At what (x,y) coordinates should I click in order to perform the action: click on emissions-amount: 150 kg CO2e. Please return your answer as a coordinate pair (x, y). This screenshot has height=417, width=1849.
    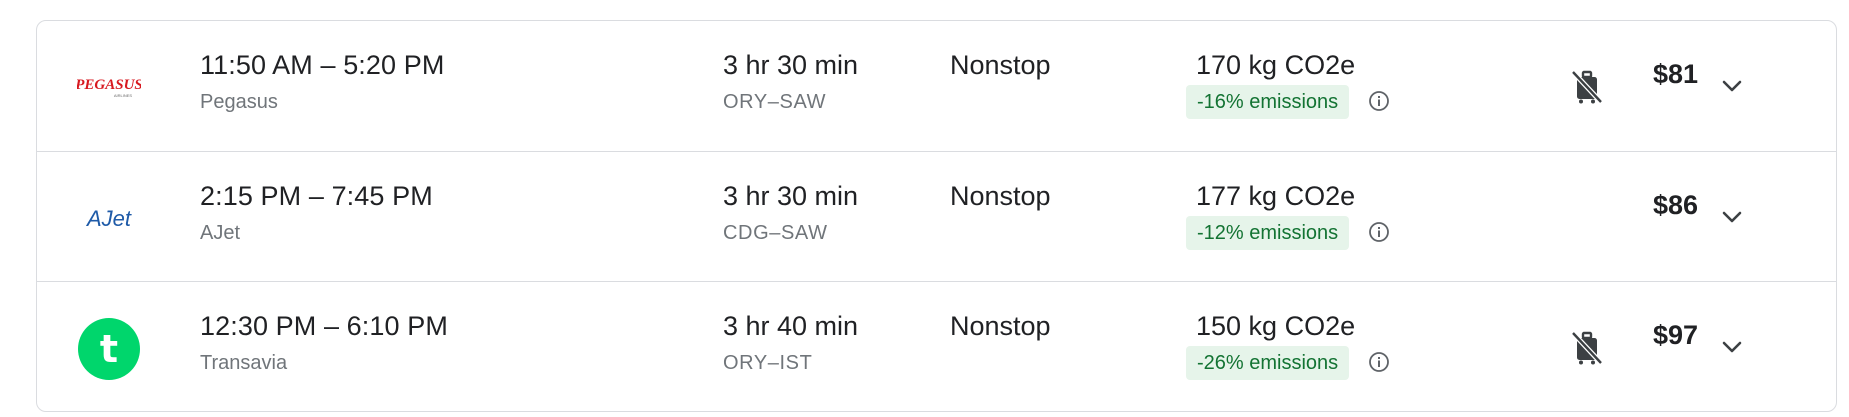
    Looking at the image, I should click on (1276, 326).